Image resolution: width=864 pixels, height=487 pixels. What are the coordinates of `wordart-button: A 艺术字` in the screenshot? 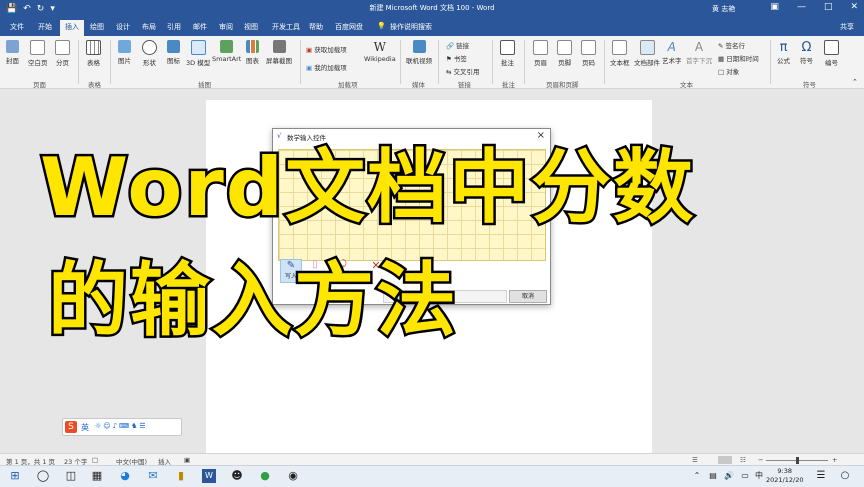 It's located at (672, 52).